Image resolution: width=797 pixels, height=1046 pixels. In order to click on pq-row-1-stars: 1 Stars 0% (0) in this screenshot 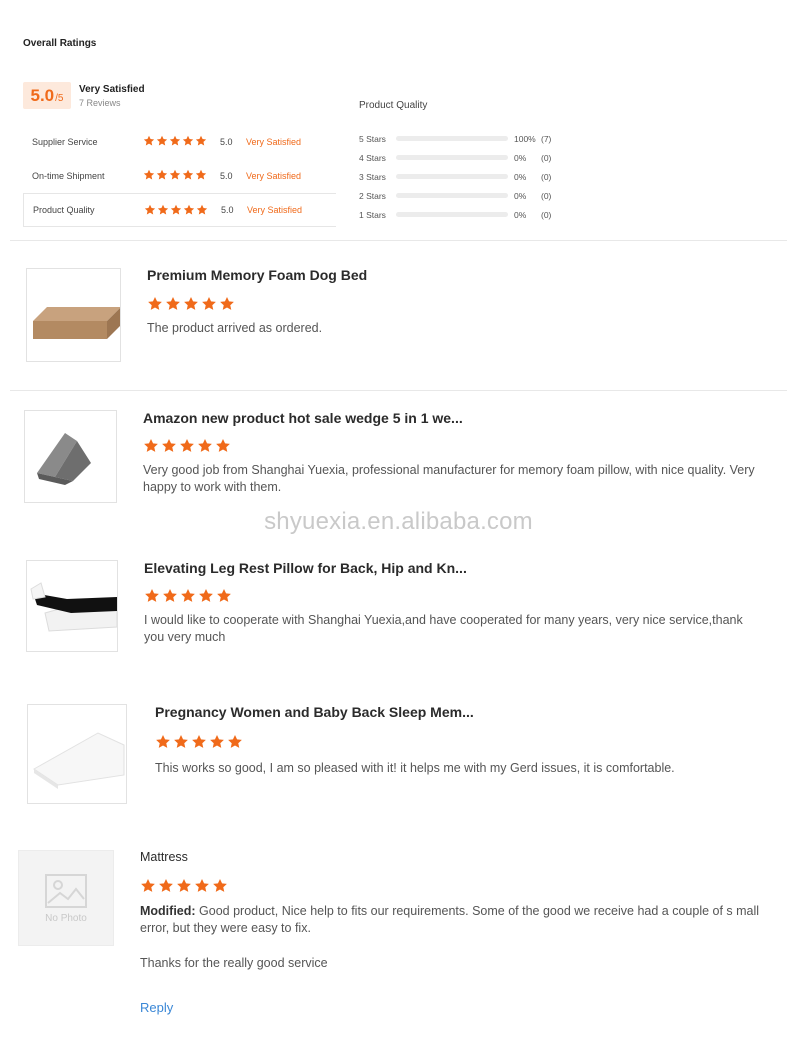, I will do `click(474, 214)`.